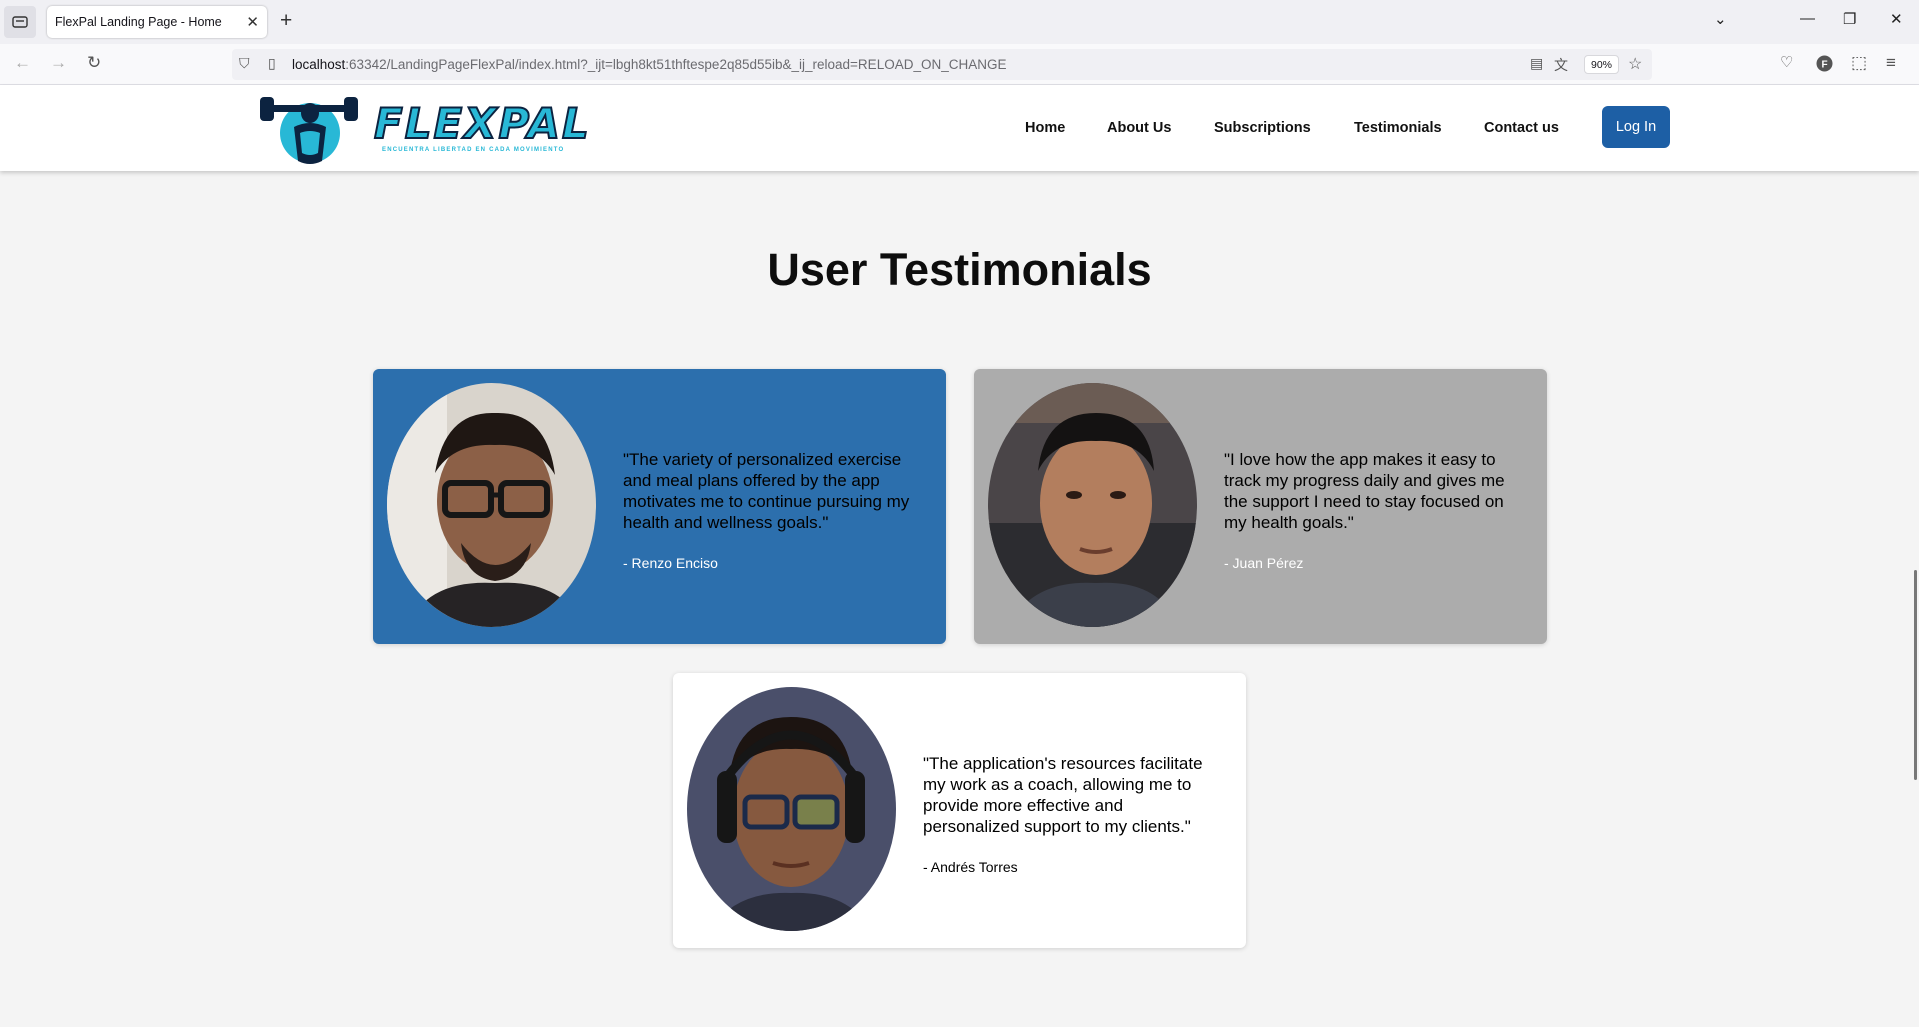  I want to click on tab-close-icon: ✕, so click(252, 22).